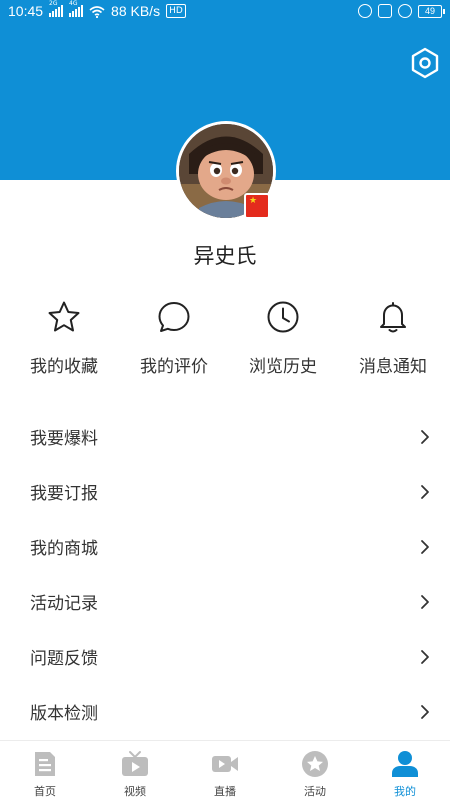  What do you see at coordinates (225, 12) in the screenshot?
I see `status-bar: 10:45 2G 4G 88 KB/s HD 49` at bounding box center [225, 12].